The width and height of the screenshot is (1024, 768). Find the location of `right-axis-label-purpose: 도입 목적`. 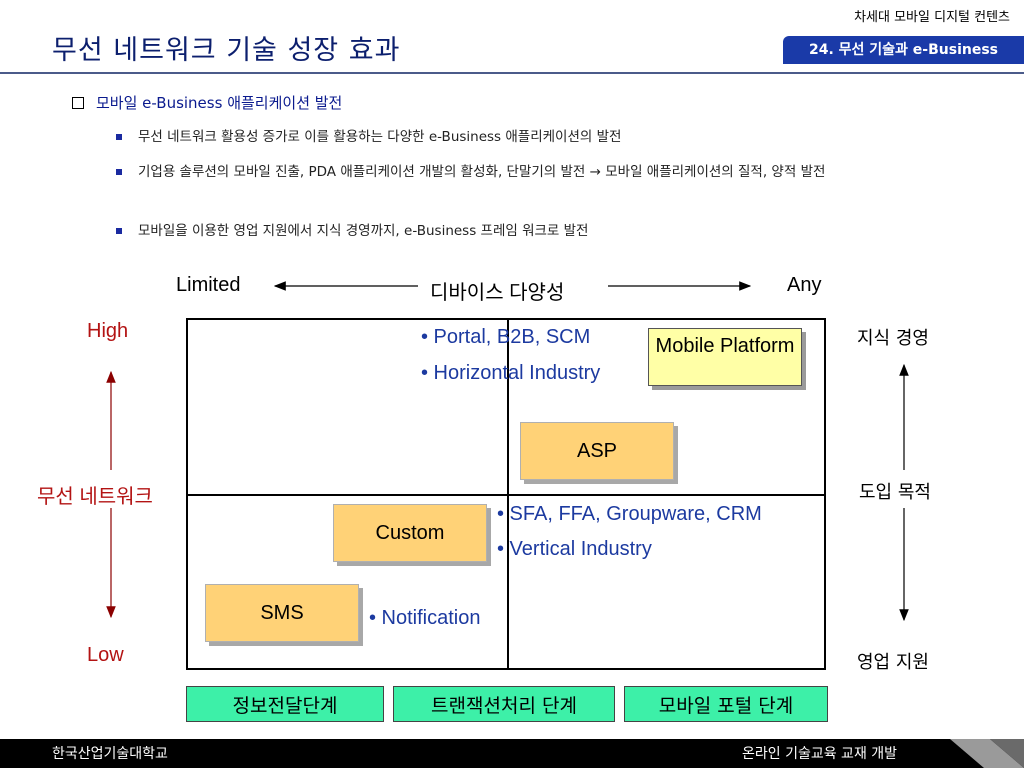

right-axis-label-purpose: 도입 목적 is located at coordinates (895, 492).